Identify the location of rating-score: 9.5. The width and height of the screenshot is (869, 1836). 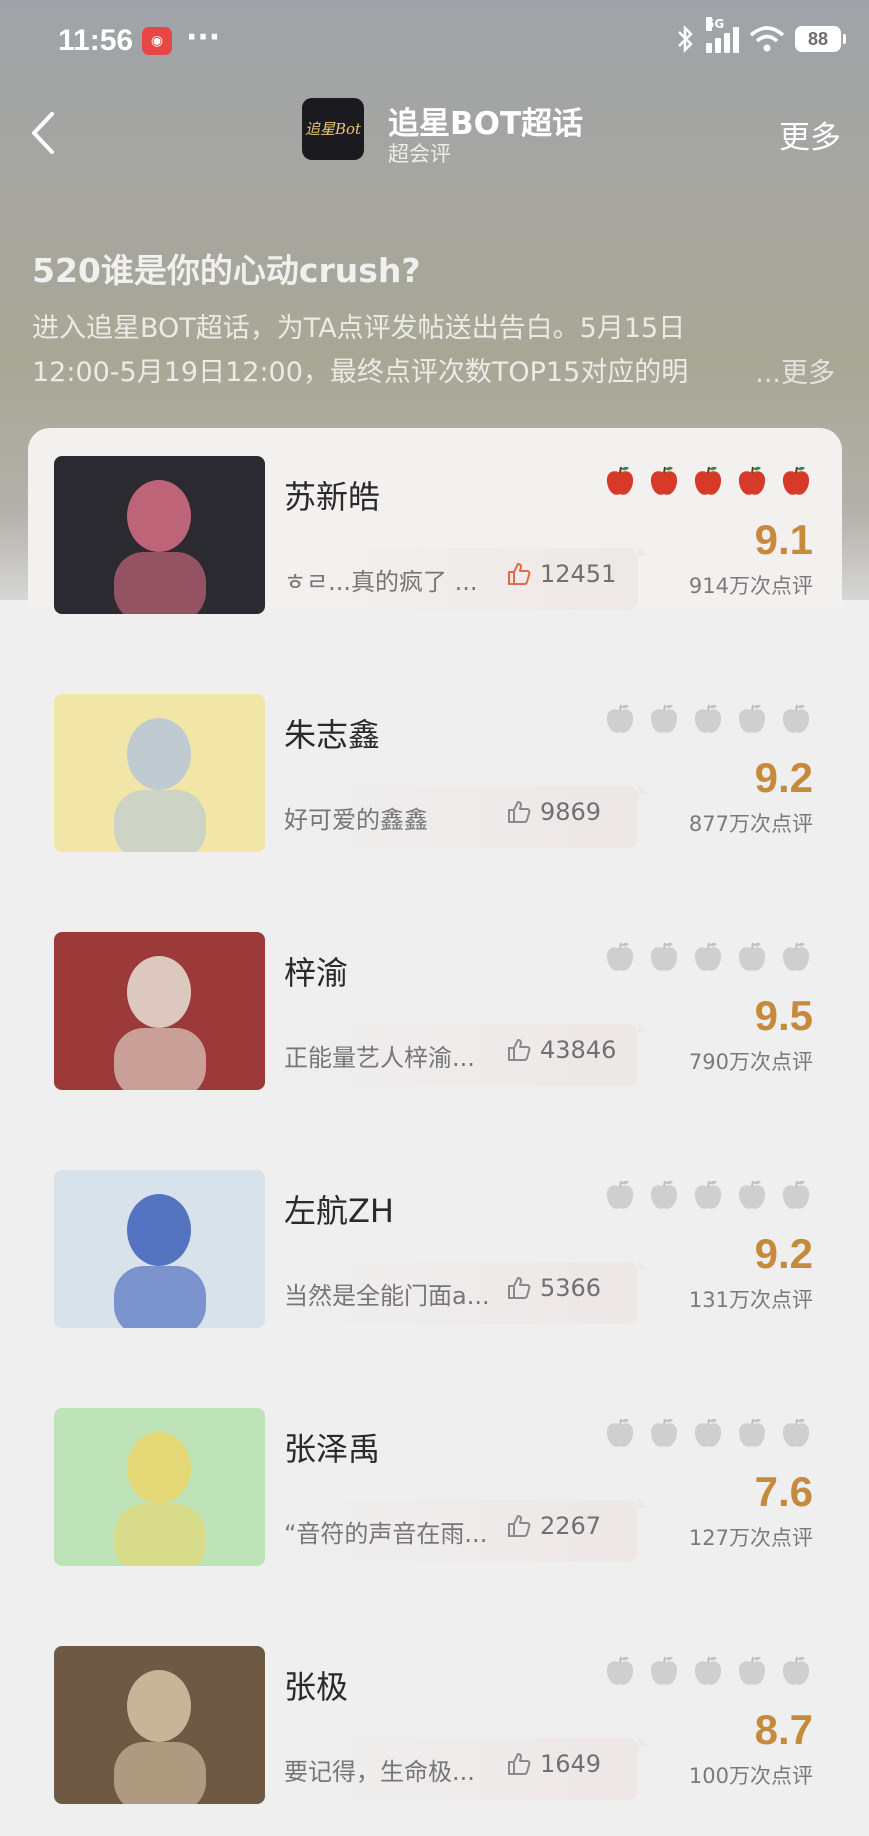
(783, 1015).